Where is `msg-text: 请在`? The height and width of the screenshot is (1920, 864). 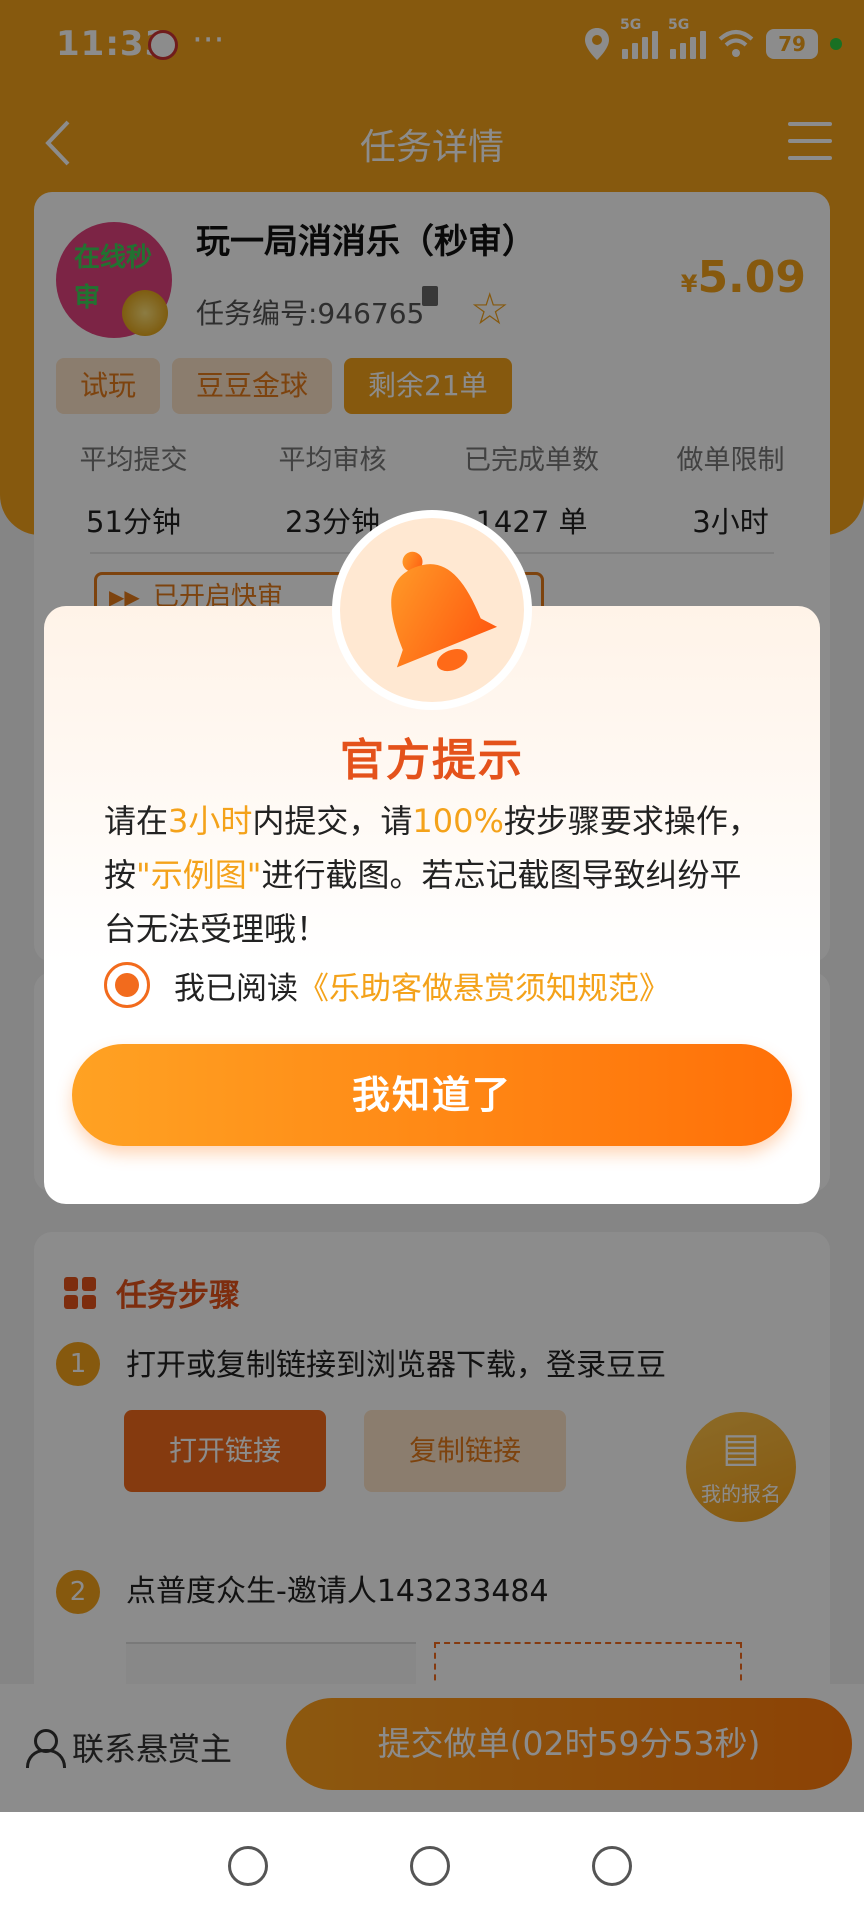
msg-text: 请在 is located at coordinates (136, 821).